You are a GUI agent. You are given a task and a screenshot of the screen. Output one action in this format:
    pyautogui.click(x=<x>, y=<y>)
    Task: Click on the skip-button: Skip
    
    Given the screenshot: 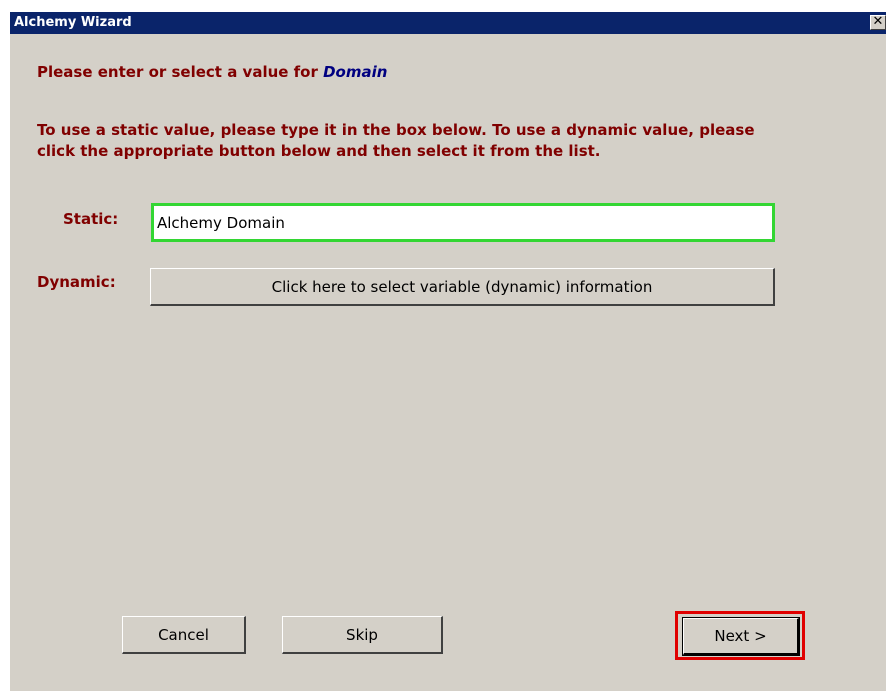 What is the action you would take?
    pyautogui.click(x=362, y=635)
    